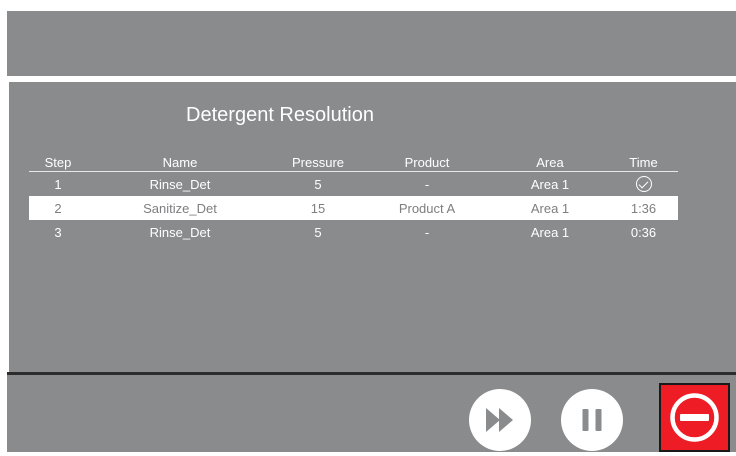  I want to click on cell-step: 1, so click(58, 184).